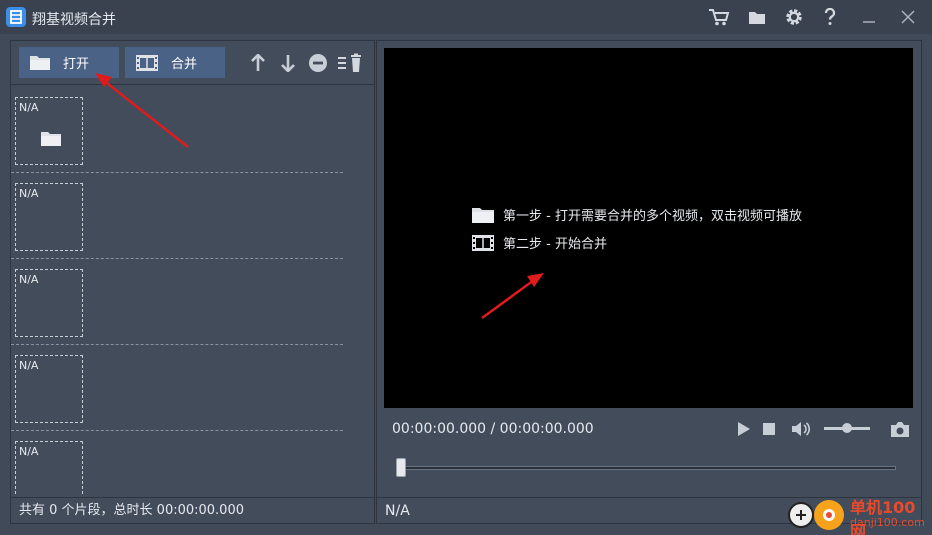 Image resolution: width=932 pixels, height=535 pixels. What do you see at coordinates (801, 429) in the screenshot?
I see `volume-icon` at bounding box center [801, 429].